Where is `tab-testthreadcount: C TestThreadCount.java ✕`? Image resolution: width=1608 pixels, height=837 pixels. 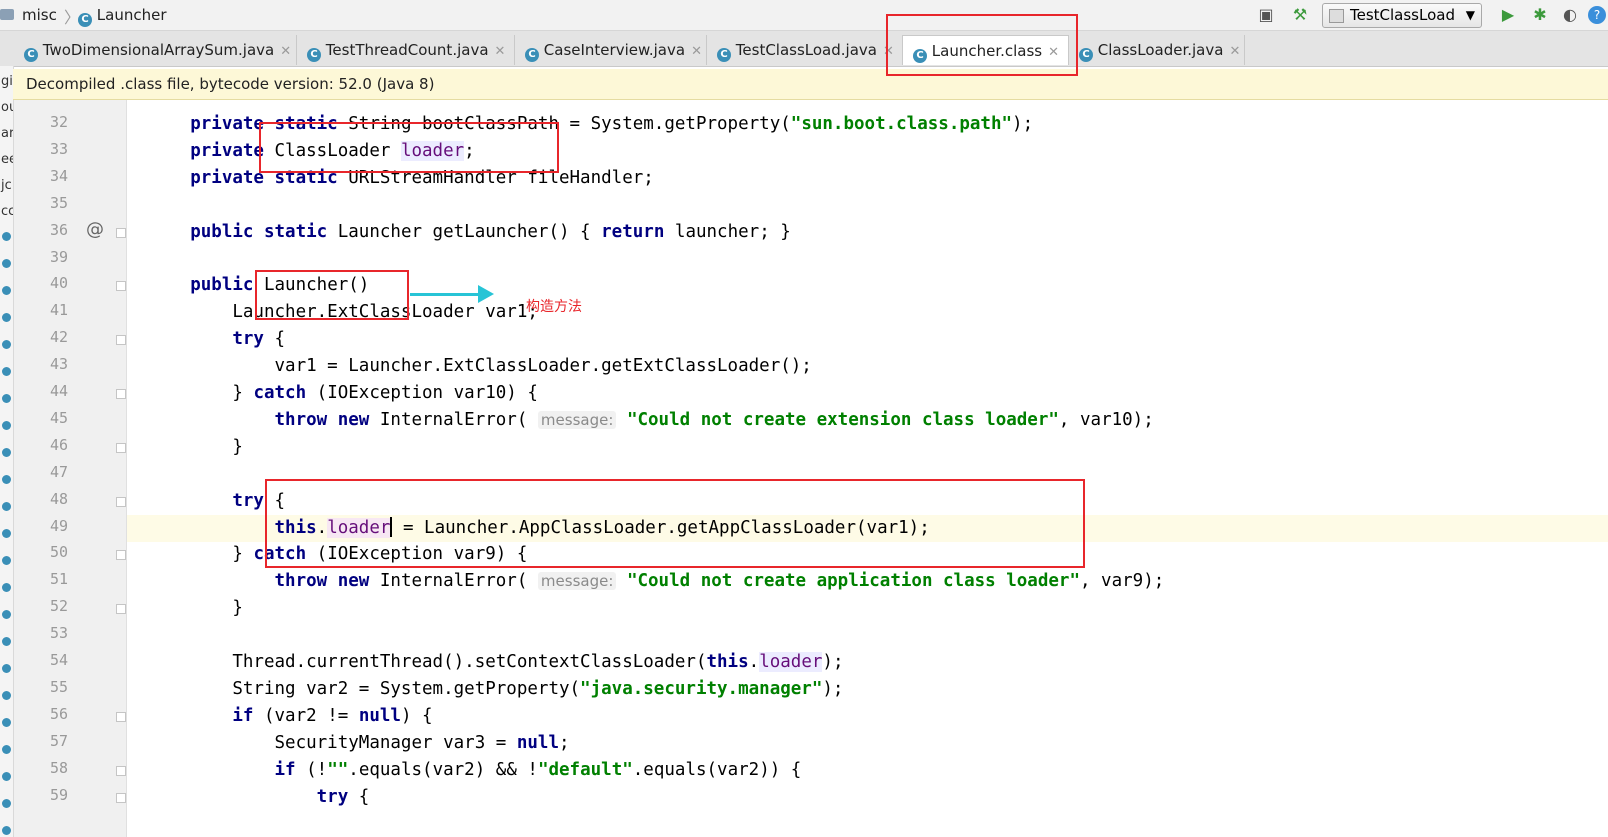
tab-testthreadcount: C TestThreadCount.java ✕ is located at coordinates (406, 50).